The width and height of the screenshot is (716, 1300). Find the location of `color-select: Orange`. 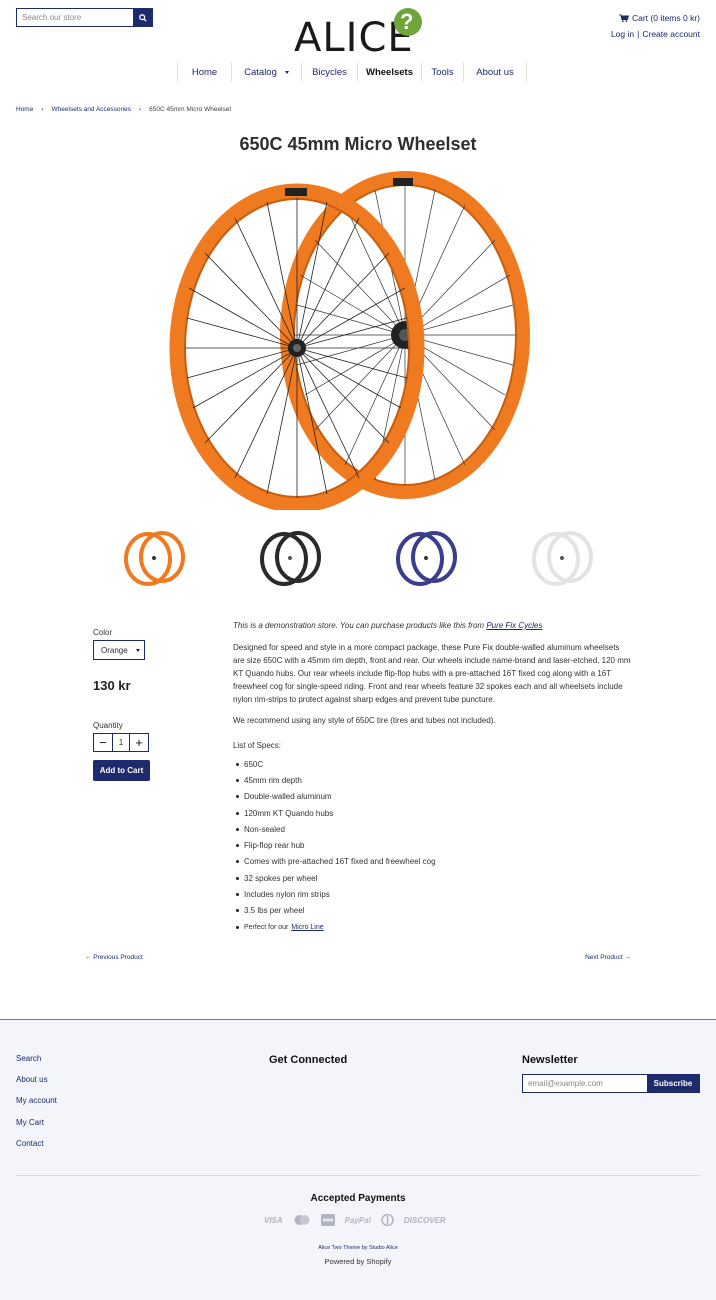

color-select: Orange is located at coordinates (119, 650).